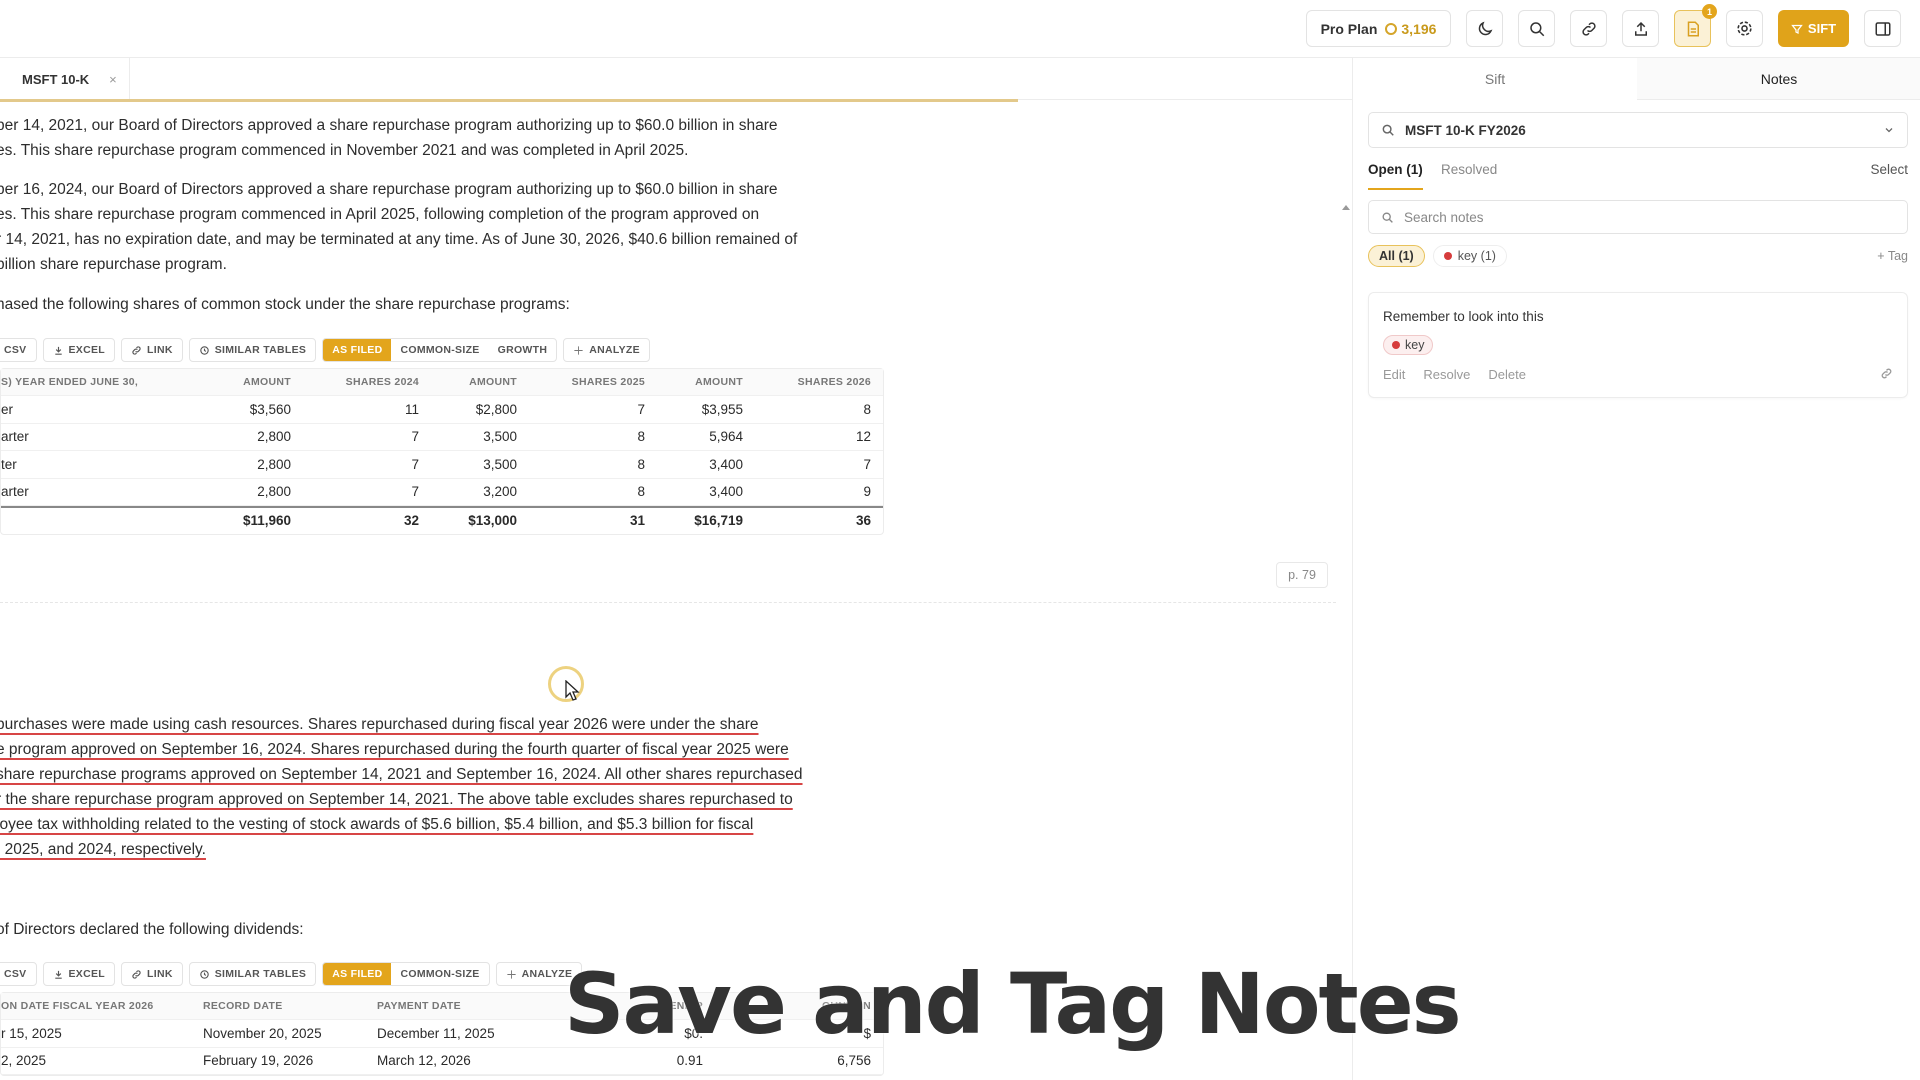 The width and height of the screenshot is (1920, 1080). What do you see at coordinates (668, 602) in the screenshot?
I see `page-break-divider` at bounding box center [668, 602].